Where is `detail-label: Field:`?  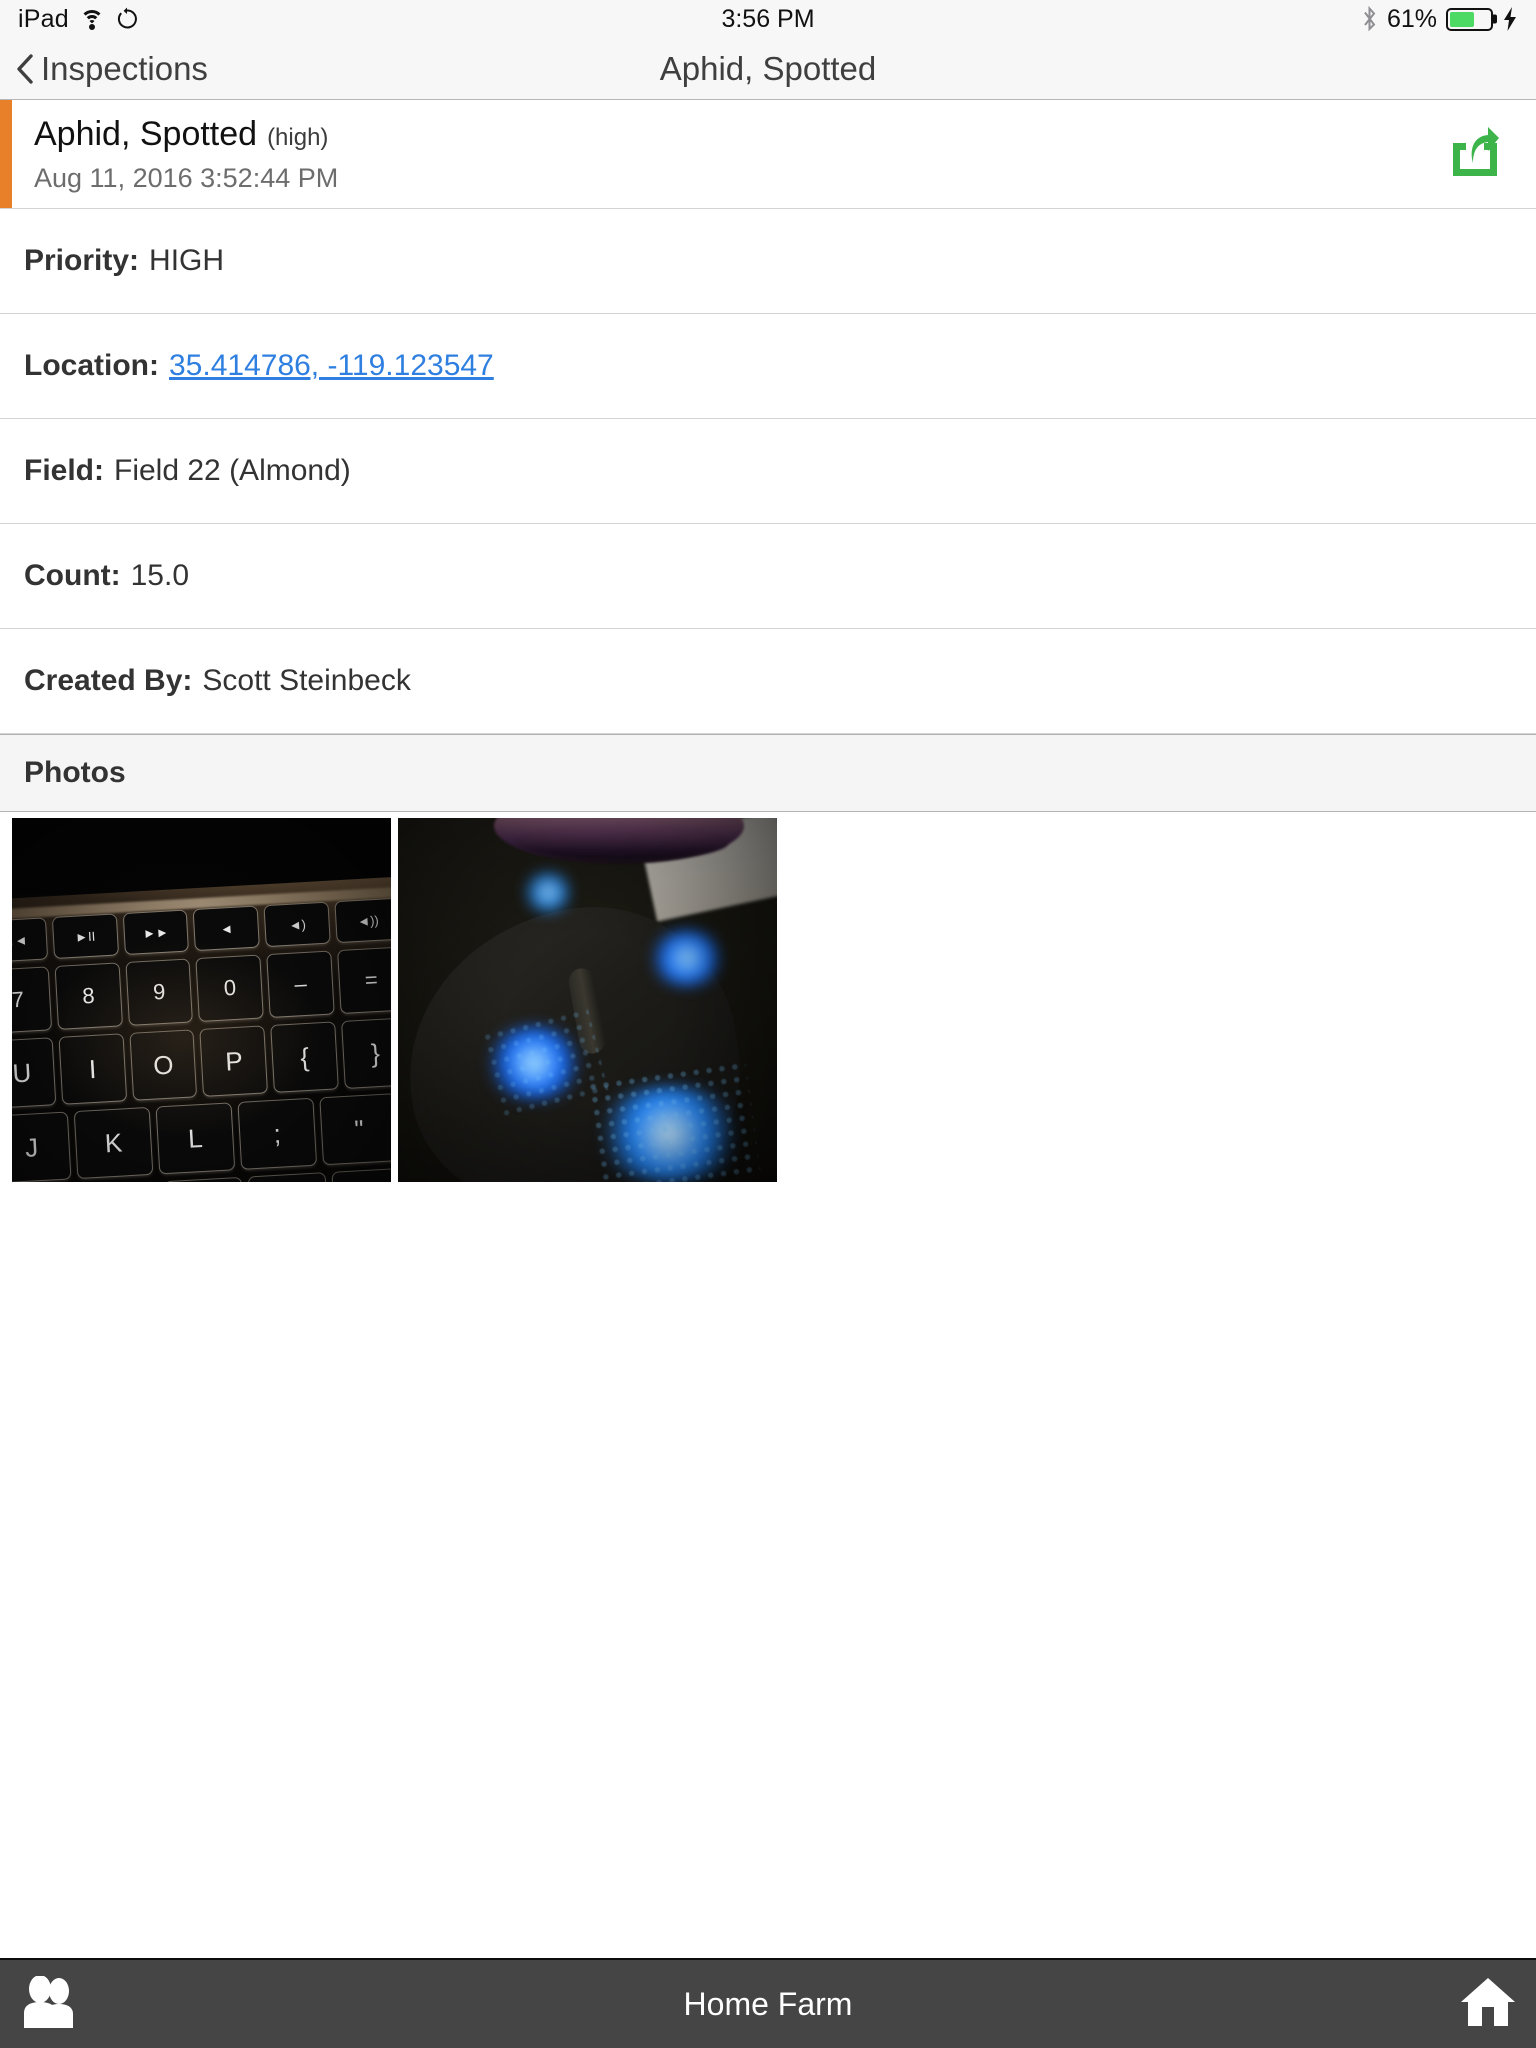 detail-label: Field: is located at coordinates (64, 470).